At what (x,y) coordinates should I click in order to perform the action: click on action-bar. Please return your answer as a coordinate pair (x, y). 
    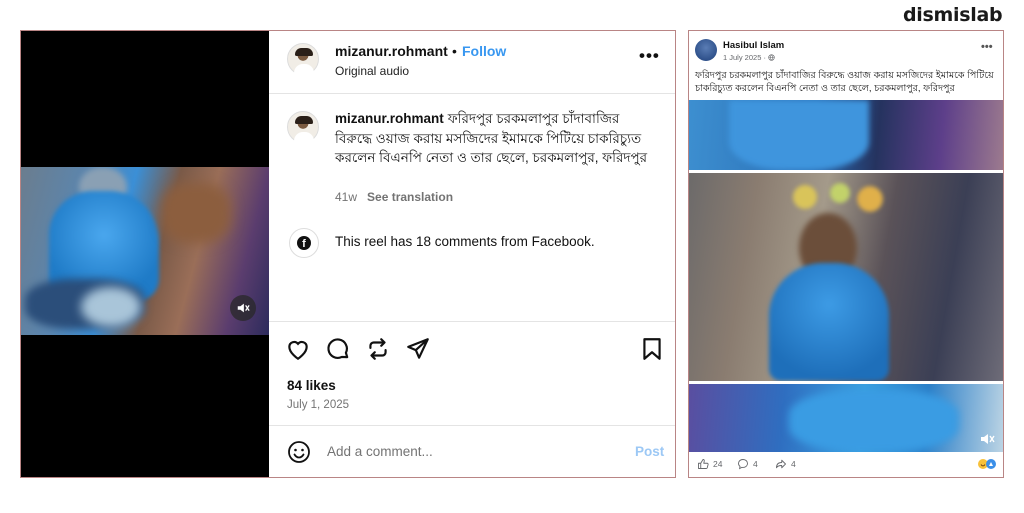
    Looking at the image, I should click on (475, 349).